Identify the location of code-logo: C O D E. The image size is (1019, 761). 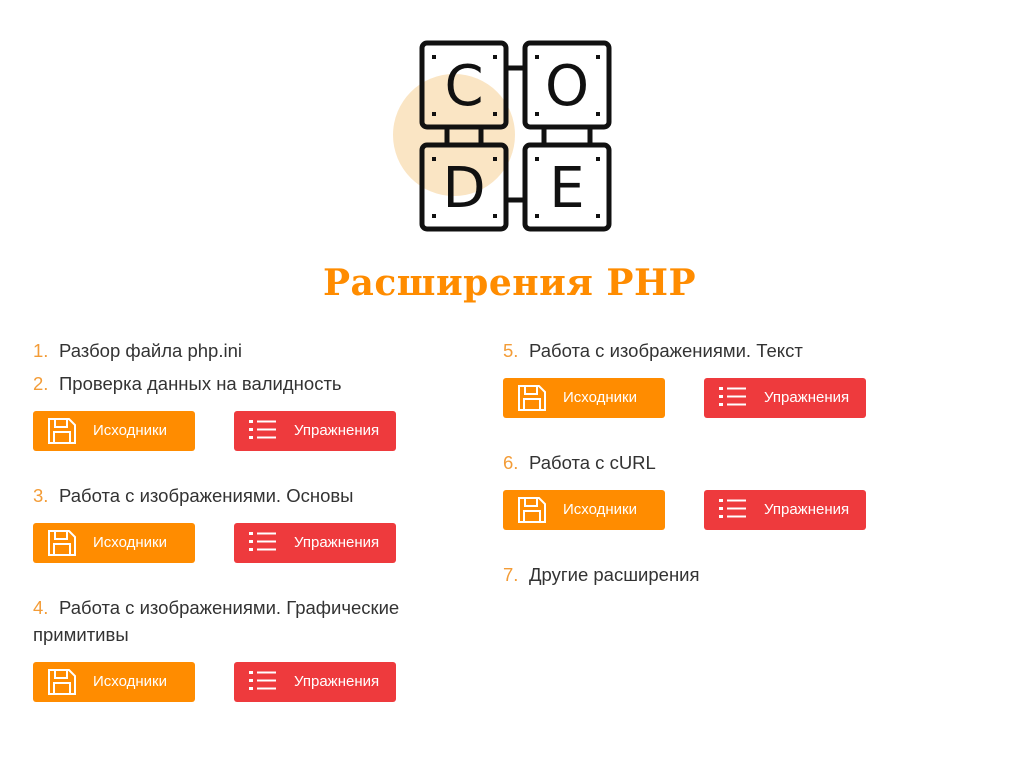
(503, 136).